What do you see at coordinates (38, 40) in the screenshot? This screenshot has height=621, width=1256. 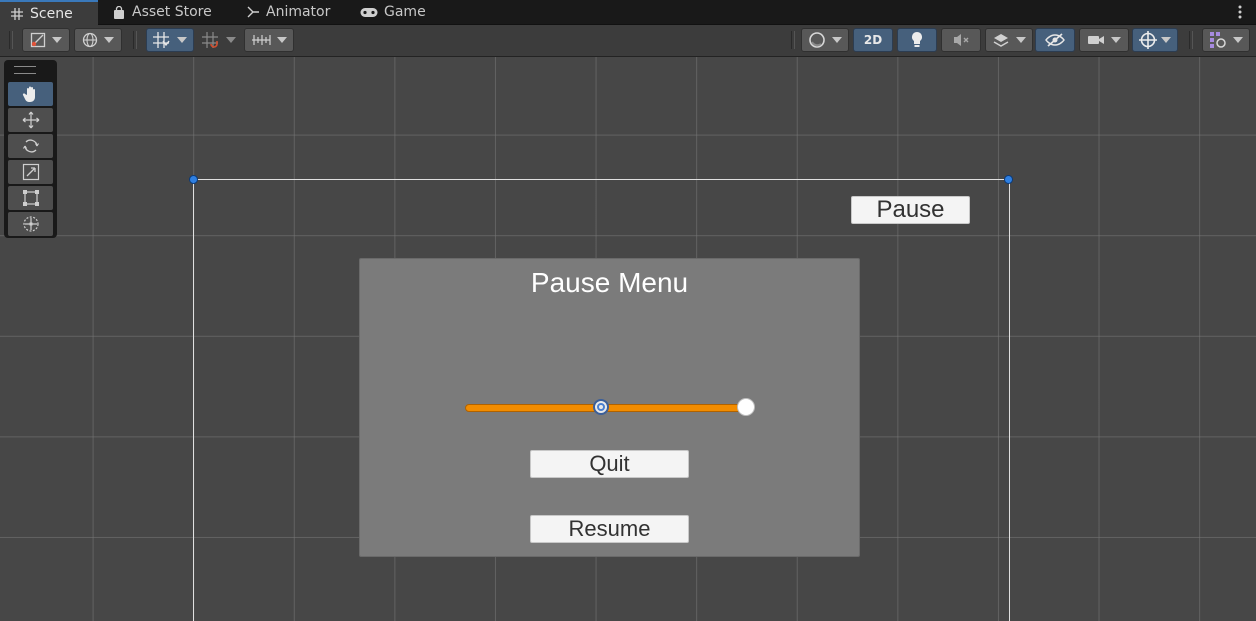 I see `shaded-mode-icon` at bounding box center [38, 40].